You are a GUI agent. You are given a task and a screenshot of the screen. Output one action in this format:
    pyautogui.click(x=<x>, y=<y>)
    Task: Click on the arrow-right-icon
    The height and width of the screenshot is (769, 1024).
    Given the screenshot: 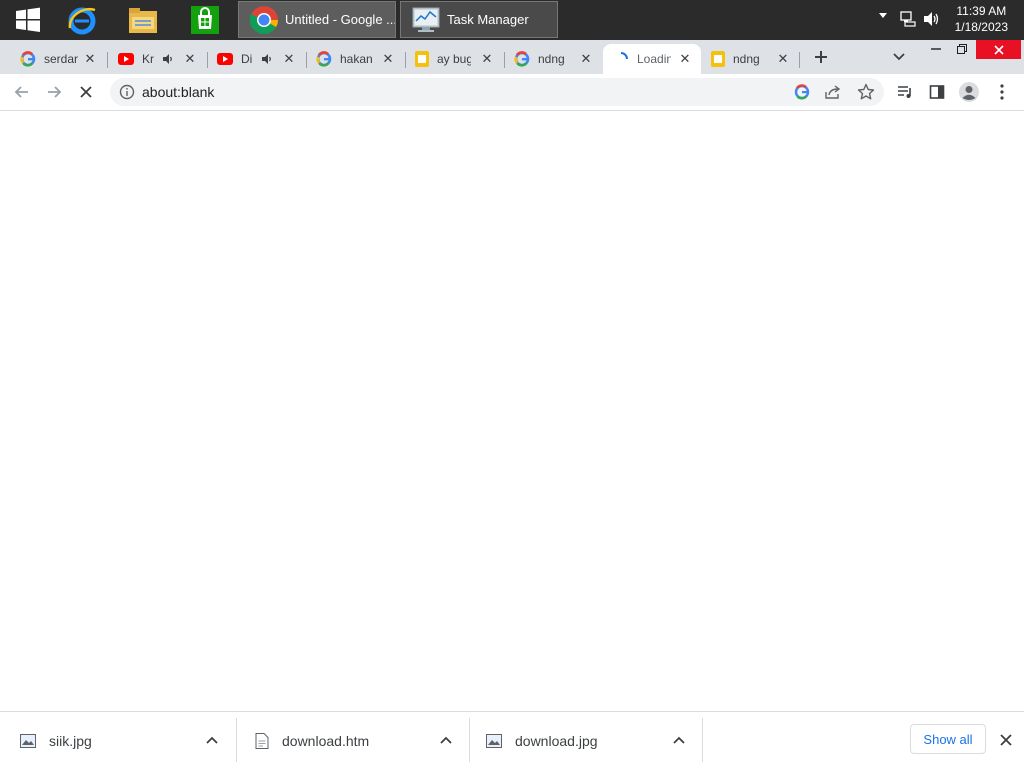 What is the action you would take?
    pyautogui.click(x=55, y=92)
    